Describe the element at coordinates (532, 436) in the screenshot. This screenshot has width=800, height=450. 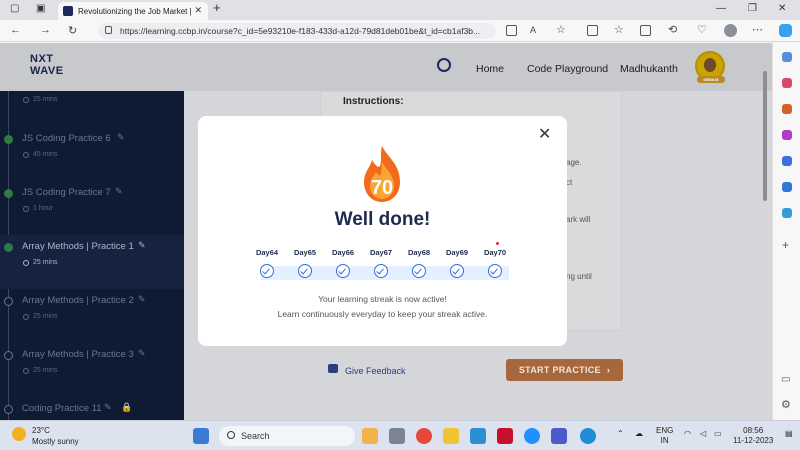
I see `cortana-icon` at that location.